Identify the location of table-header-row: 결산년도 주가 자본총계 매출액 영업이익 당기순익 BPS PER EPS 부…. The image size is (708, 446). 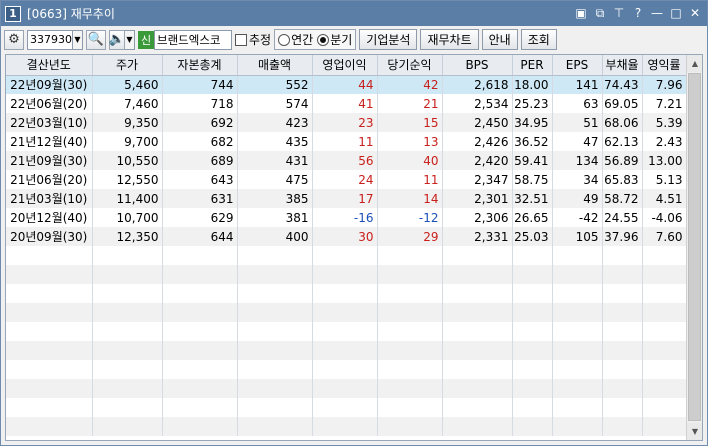
(346, 65).